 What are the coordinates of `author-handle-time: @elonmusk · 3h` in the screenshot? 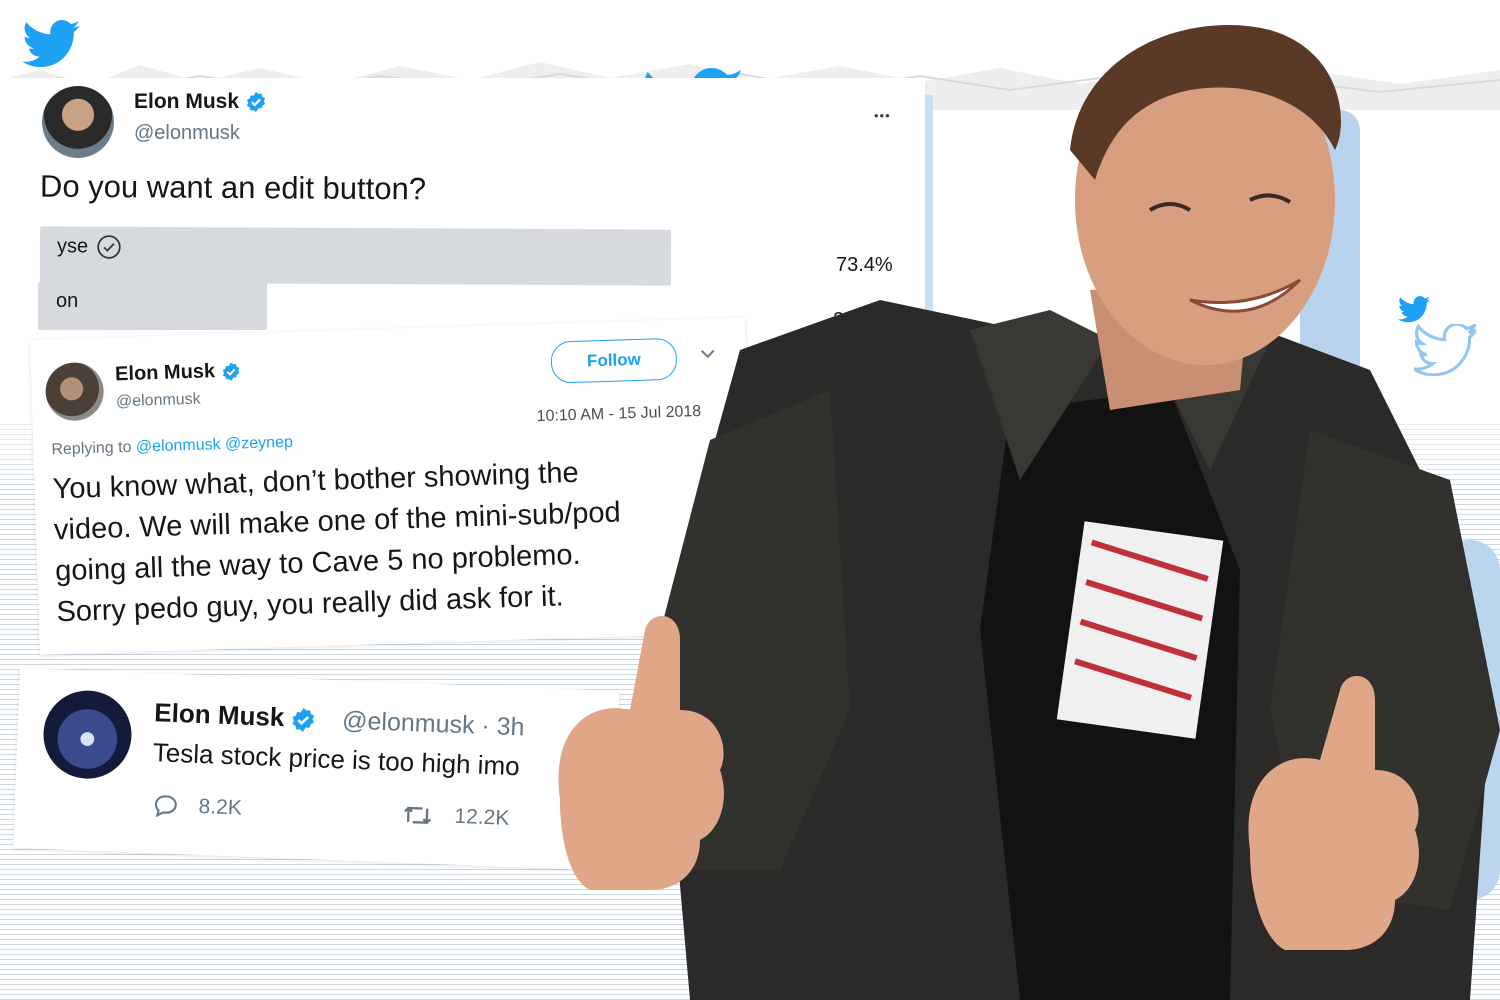 It's located at (433, 724).